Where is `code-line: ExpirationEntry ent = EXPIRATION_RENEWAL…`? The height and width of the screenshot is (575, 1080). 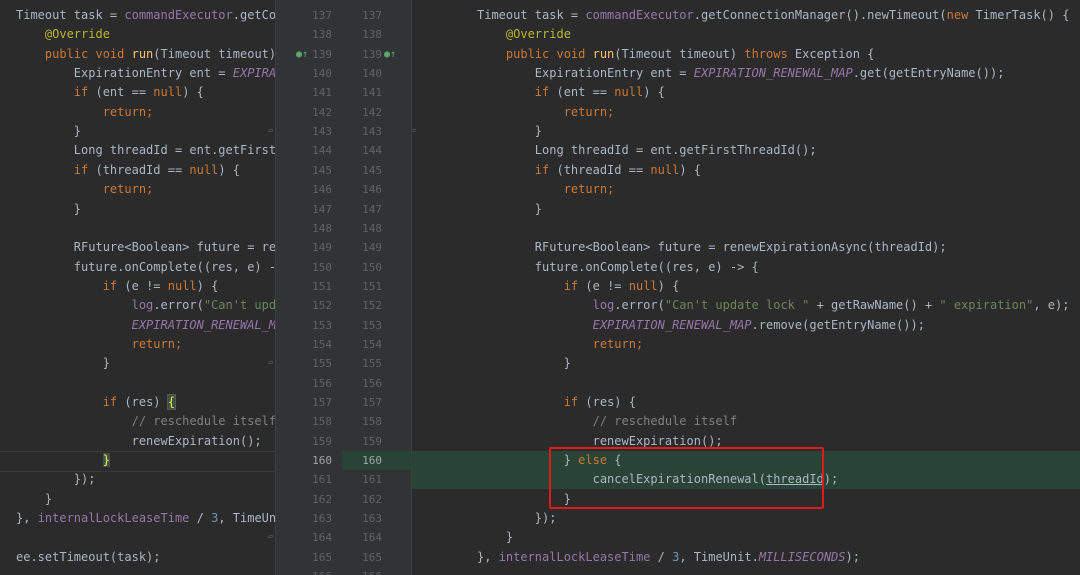 code-line: ExpirationEntry ent = EXPIRATION_RENEWAL… is located at coordinates (745, 73).